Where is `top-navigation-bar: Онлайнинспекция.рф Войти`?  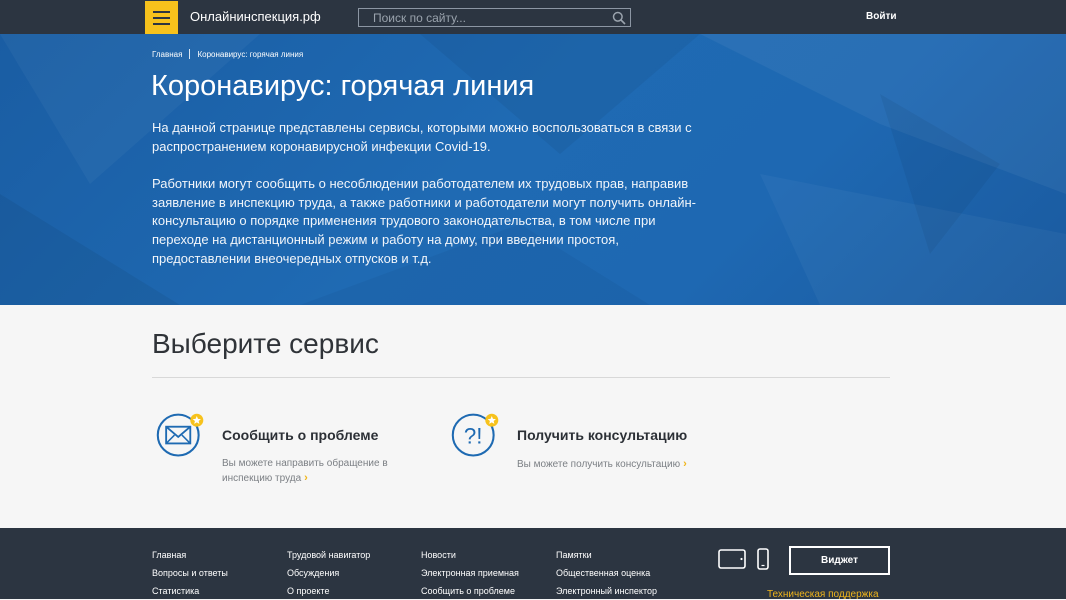
top-navigation-bar: Онлайнинспекция.рф Войти is located at coordinates (533, 17).